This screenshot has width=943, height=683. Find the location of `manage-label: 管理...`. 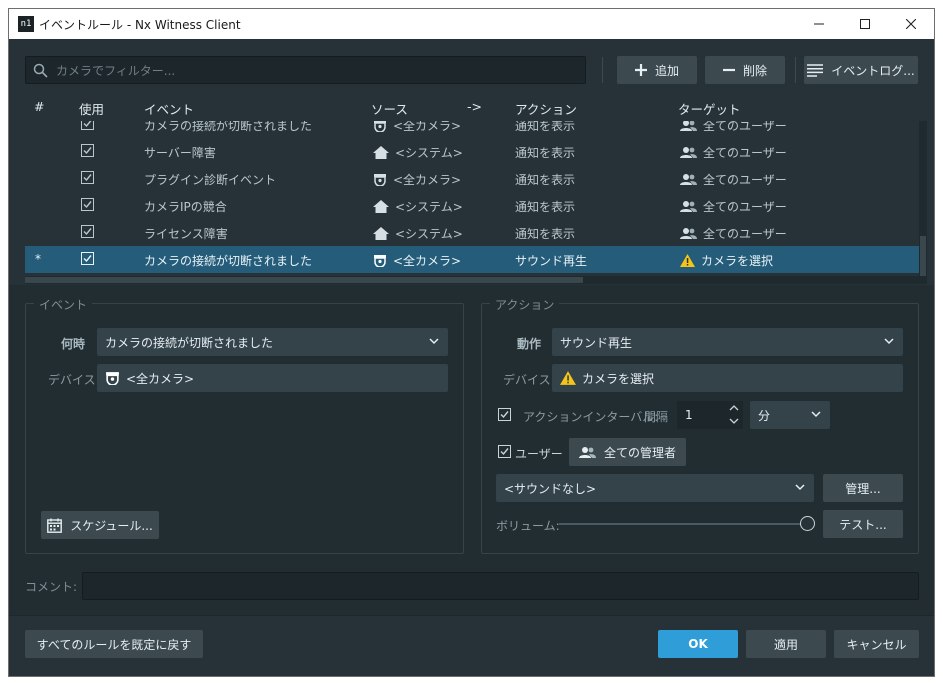

manage-label: 管理... is located at coordinates (863, 488).